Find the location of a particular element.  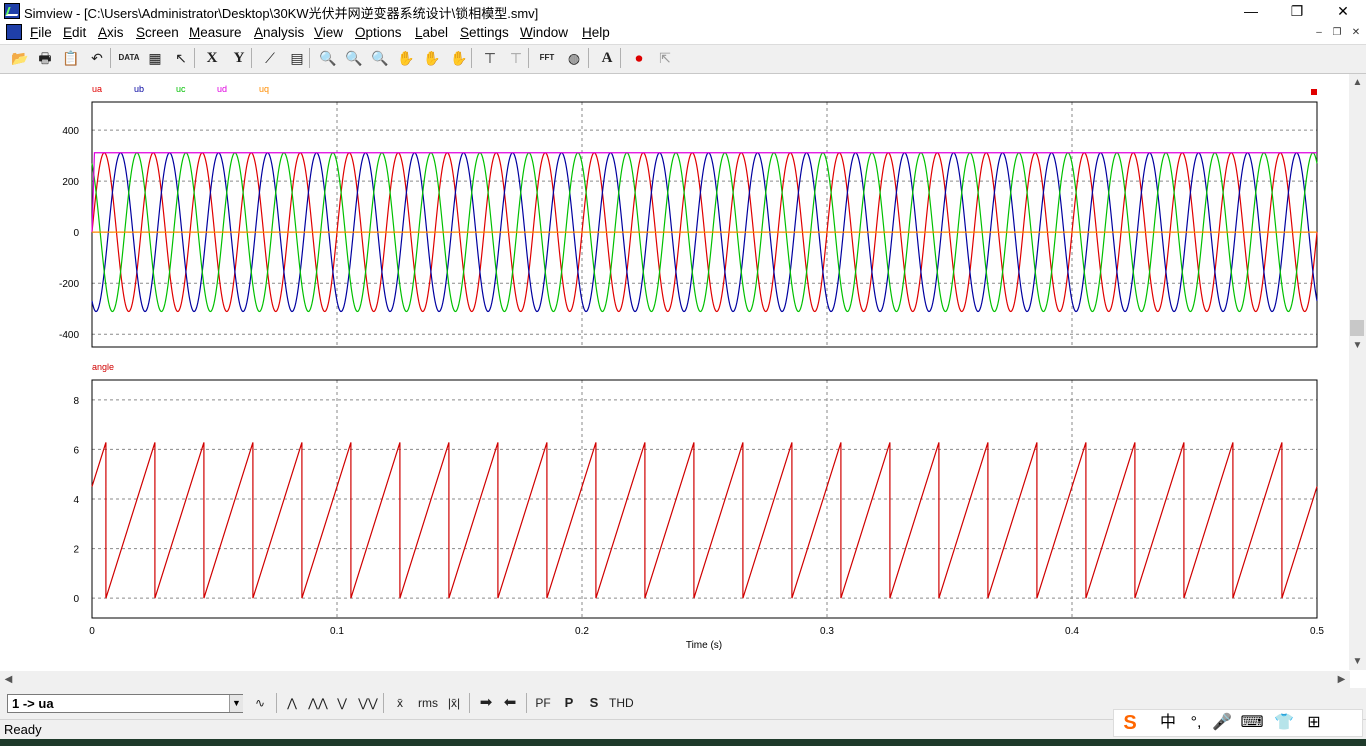

rms-icon: rms is located at coordinates (428, 703).